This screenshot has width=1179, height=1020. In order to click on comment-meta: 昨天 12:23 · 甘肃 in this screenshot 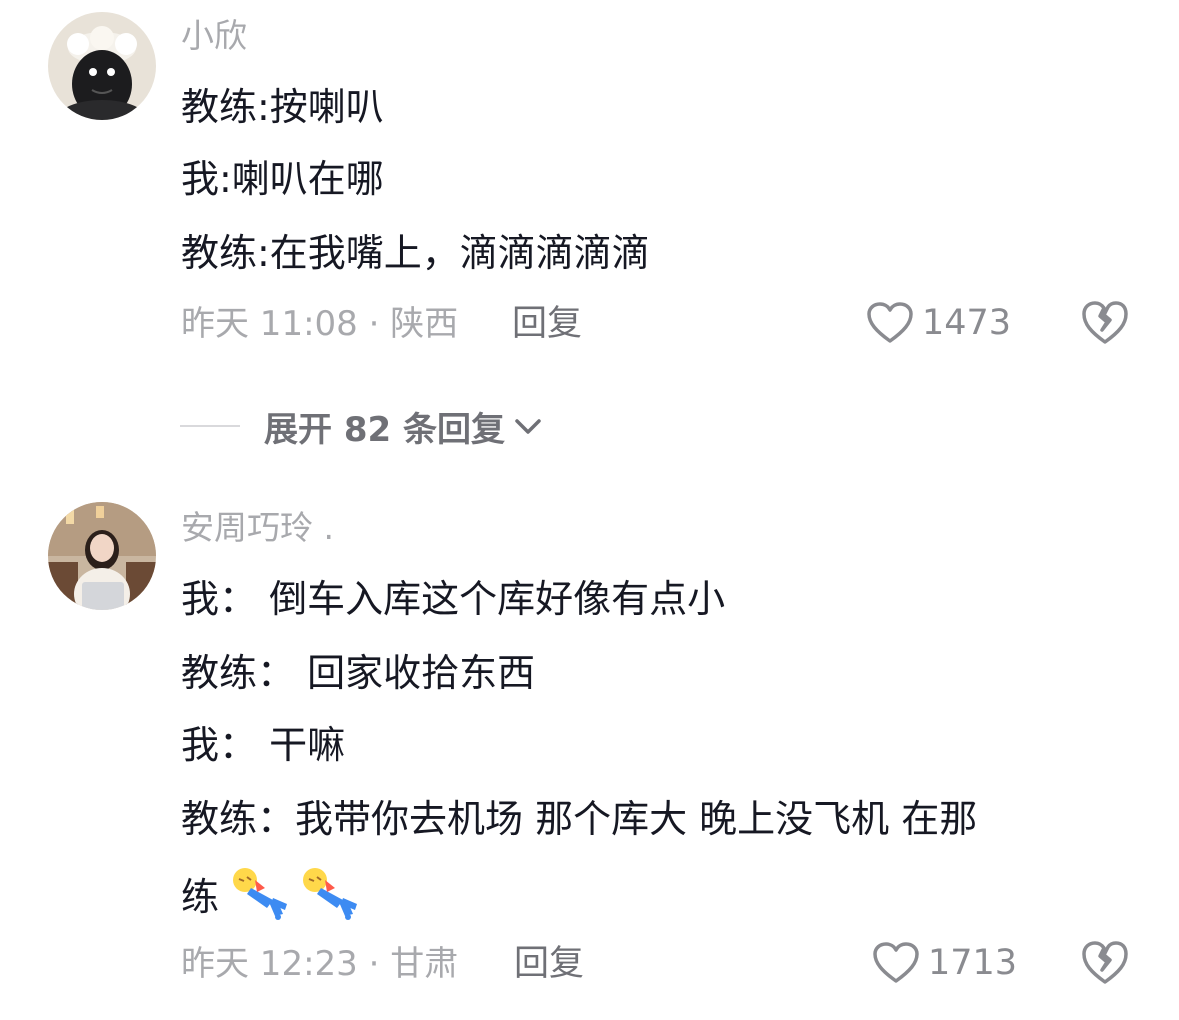, I will do `click(320, 964)`.